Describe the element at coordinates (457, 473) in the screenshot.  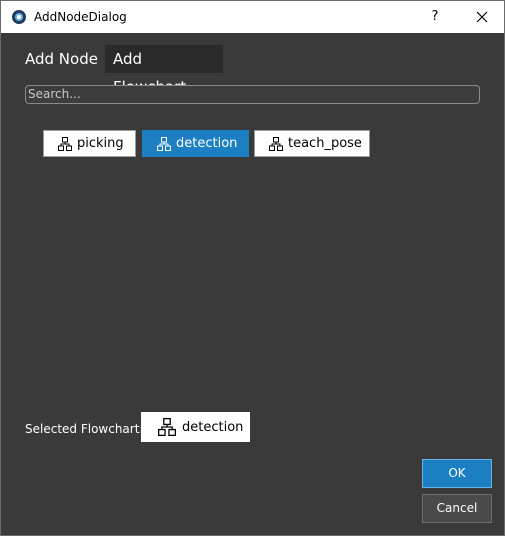
I see `ok-button: OK` at that location.